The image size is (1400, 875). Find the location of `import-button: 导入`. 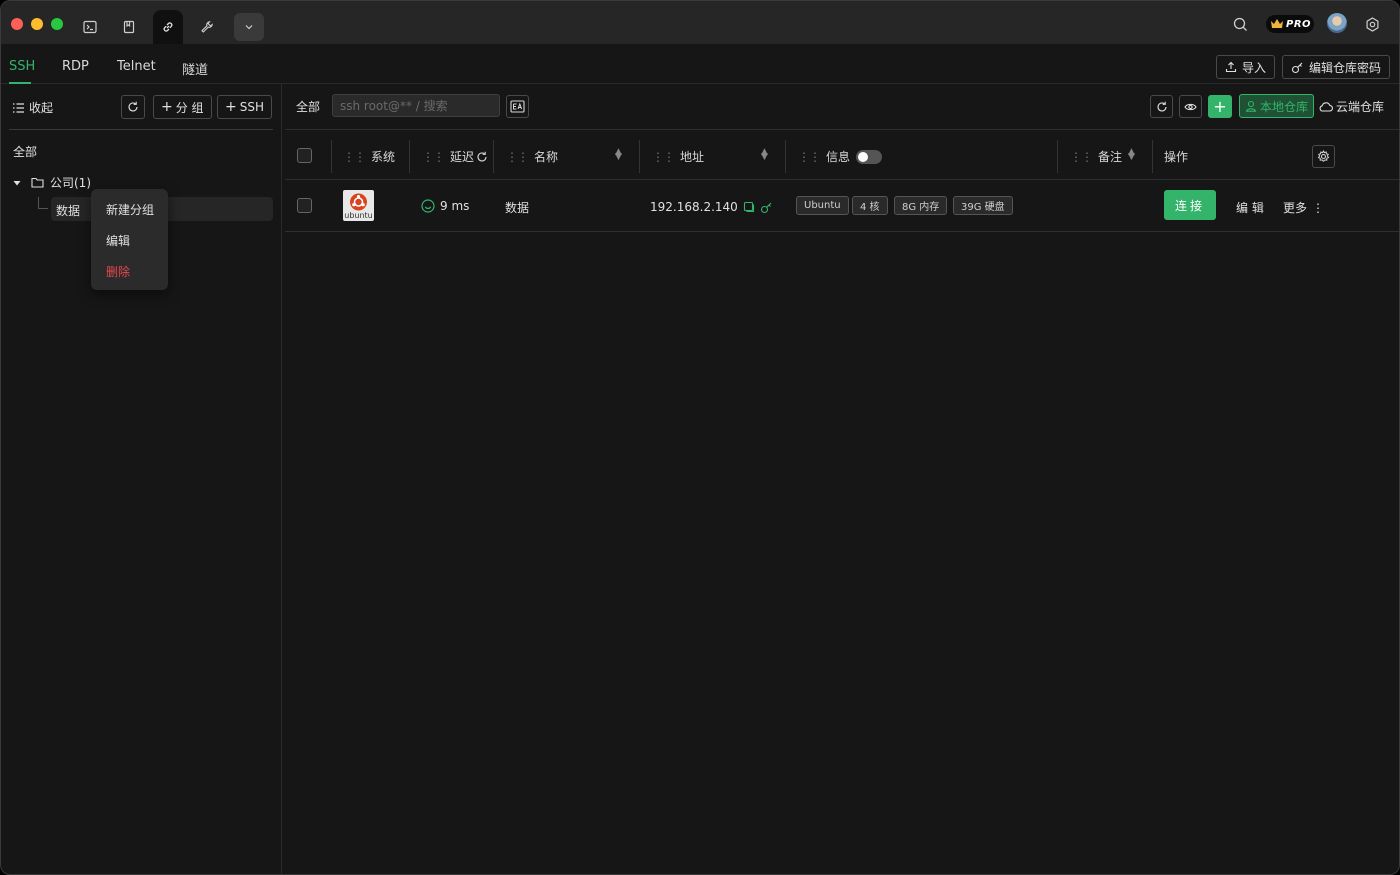

import-button: 导入 is located at coordinates (1246, 67).